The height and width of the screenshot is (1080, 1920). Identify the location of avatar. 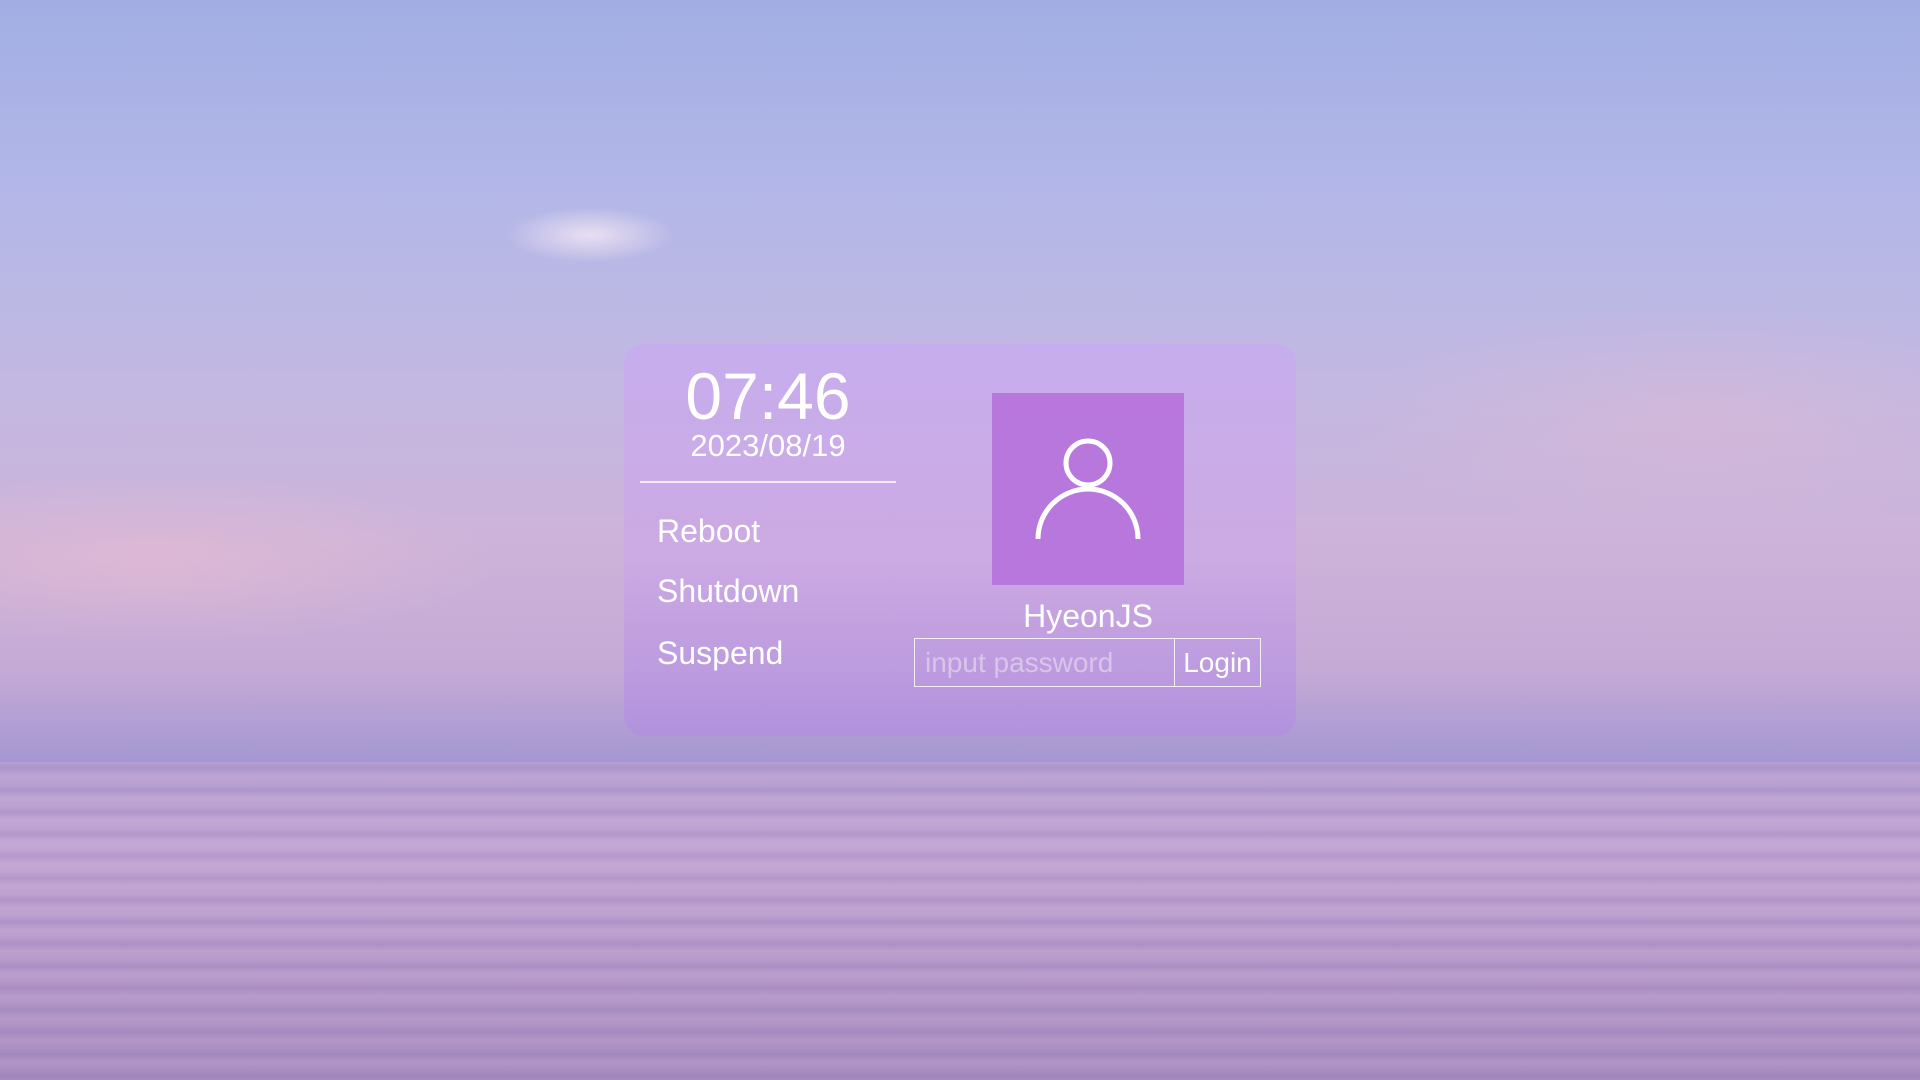
(1088, 489).